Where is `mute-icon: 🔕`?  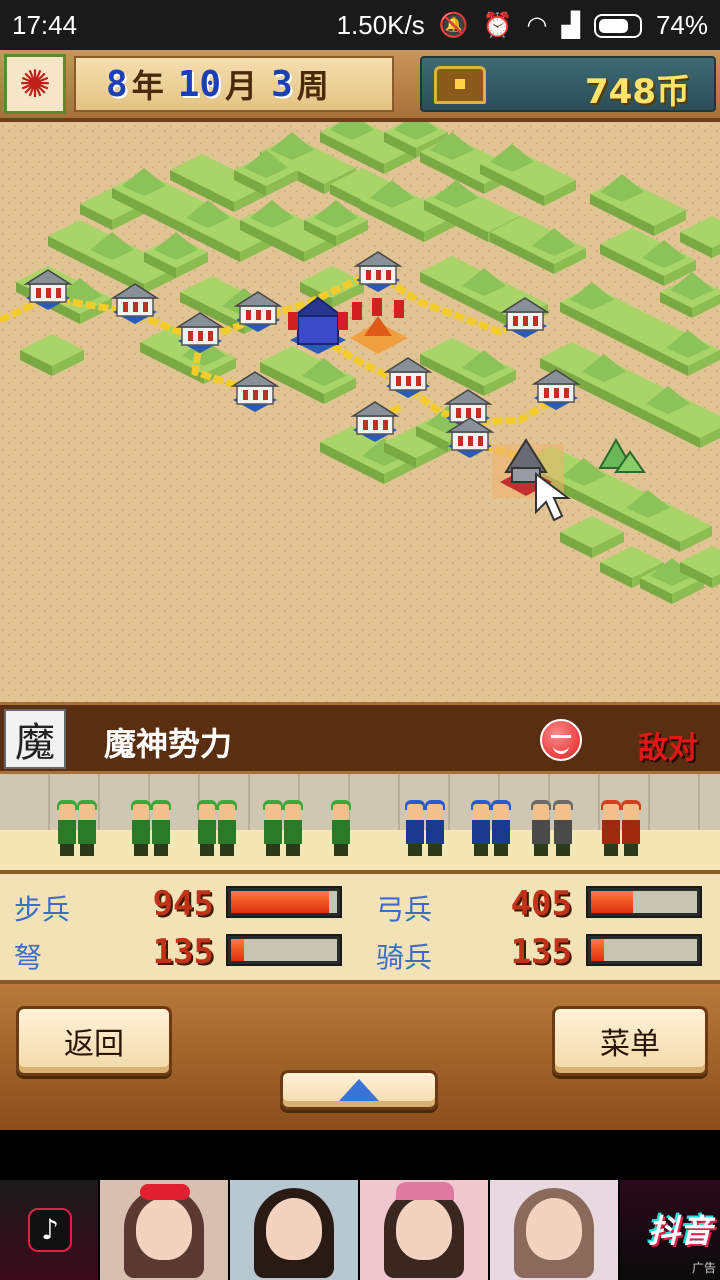 mute-icon: 🔕 is located at coordinates (453, 25).